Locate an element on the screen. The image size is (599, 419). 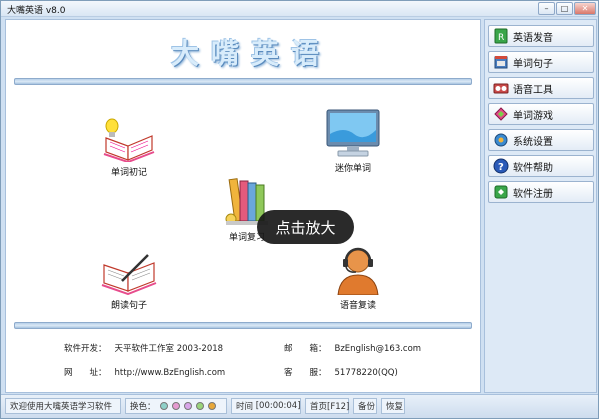
sidebar-item-audio-tools: 语音工具 is located at coordinates (541, 88).